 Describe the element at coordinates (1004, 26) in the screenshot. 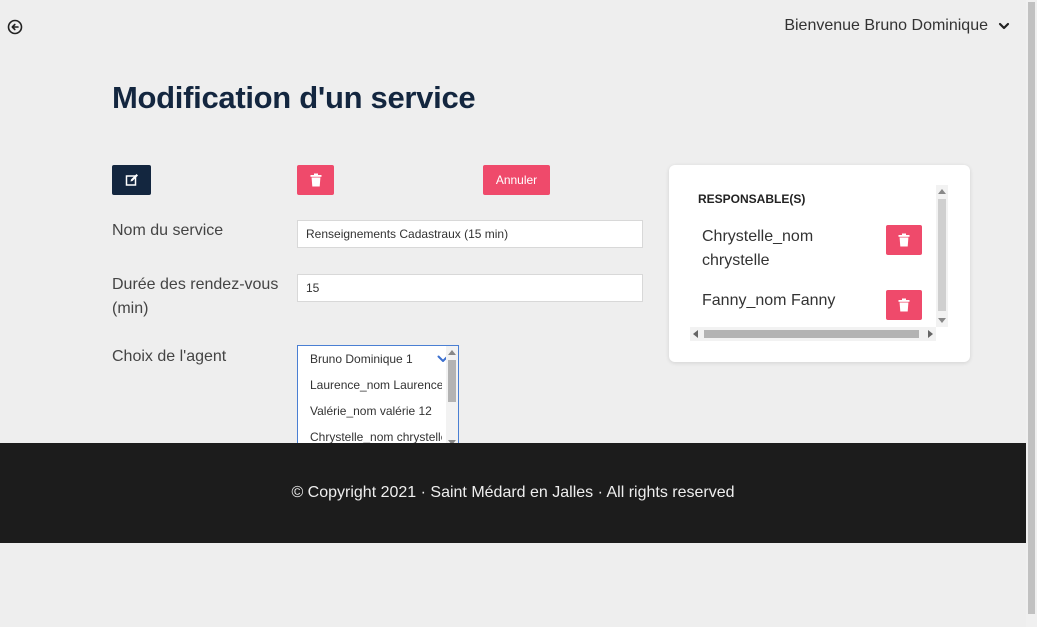

I see `chevron-down-icon` at that location.